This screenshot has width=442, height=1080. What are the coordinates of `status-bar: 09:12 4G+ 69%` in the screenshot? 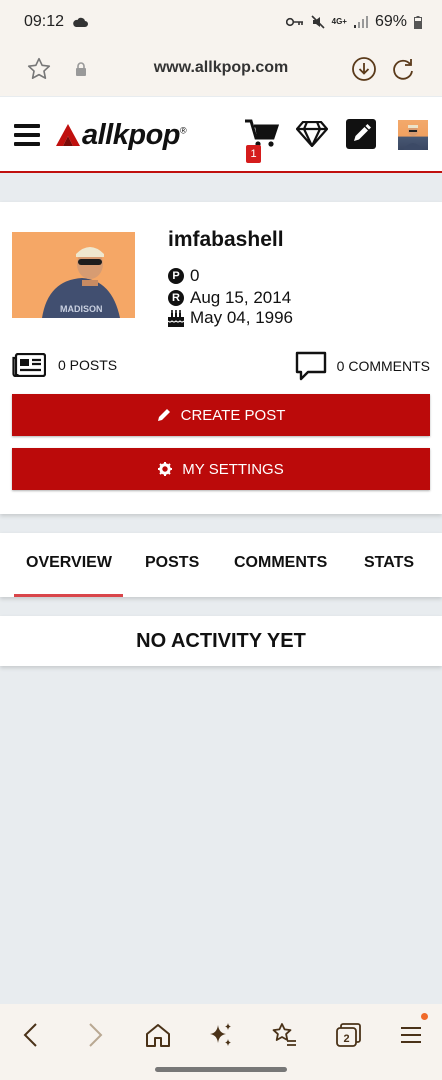 It's located at (221, 22).